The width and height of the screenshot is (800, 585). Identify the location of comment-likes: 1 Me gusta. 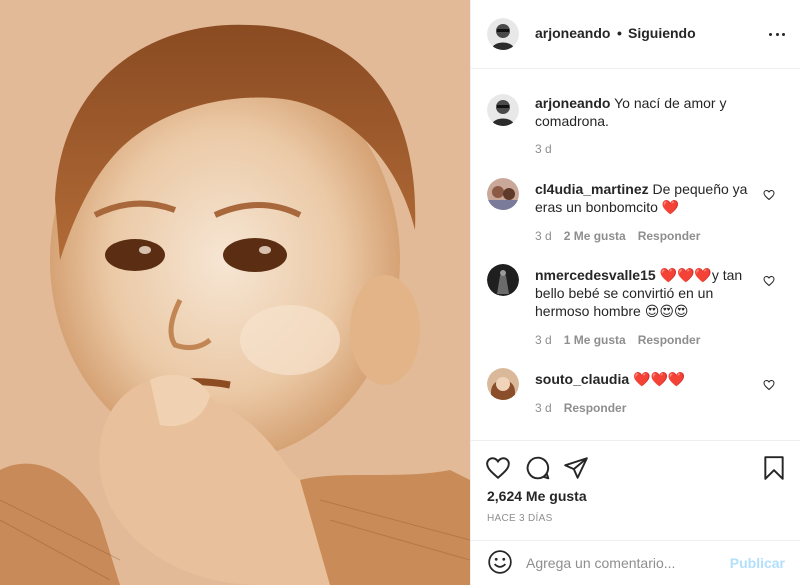
(595, 340).